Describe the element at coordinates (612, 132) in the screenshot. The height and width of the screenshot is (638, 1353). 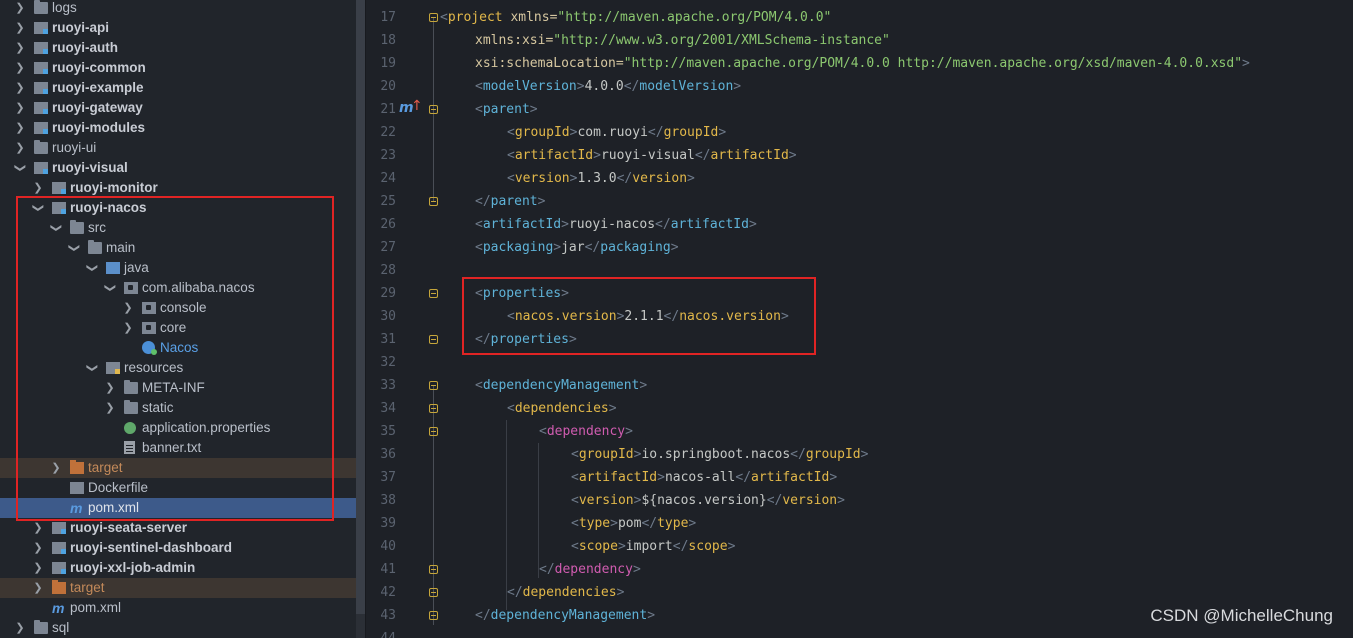
I see `tag-text: com.ruoyi` at that location.